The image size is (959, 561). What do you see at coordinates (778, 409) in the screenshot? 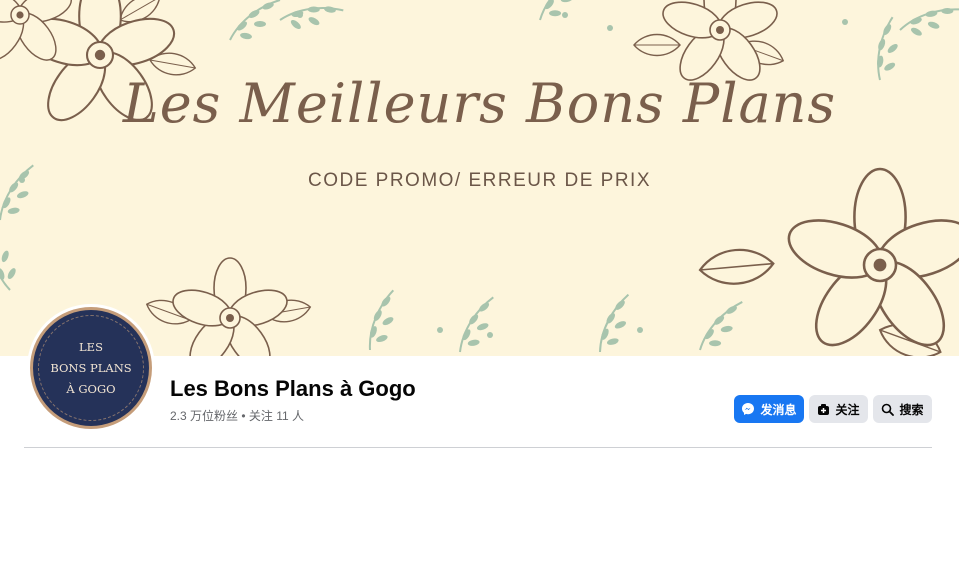
I see `message-button-label: 发消息` at bounding box center [778, 409].